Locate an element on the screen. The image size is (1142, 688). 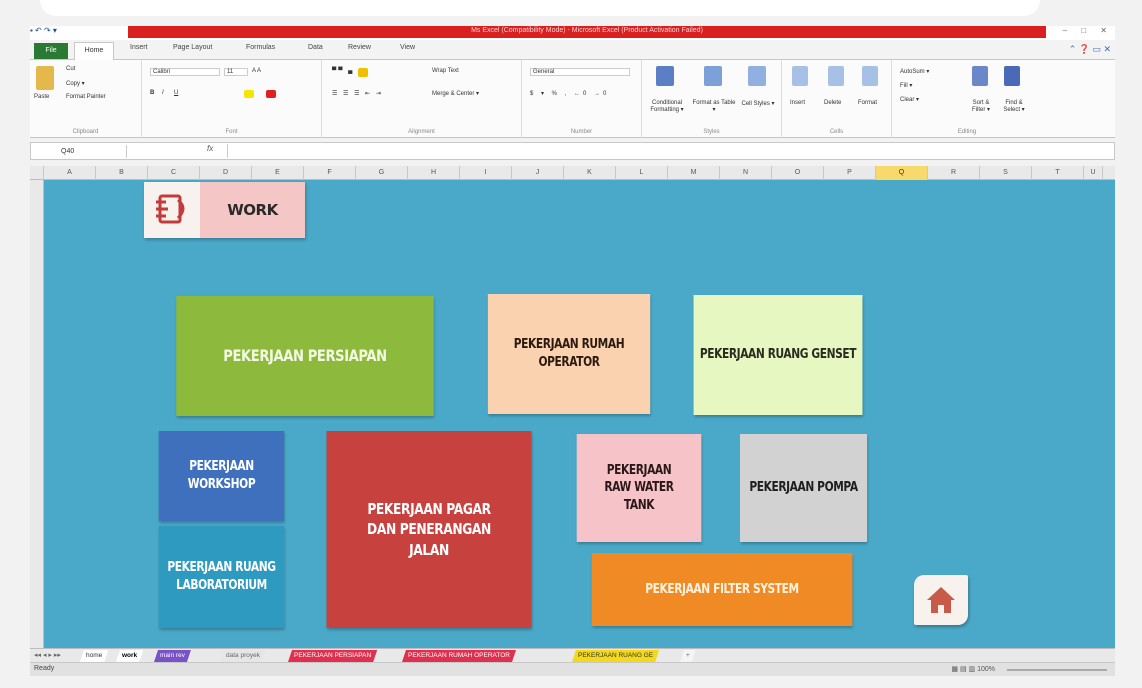
quick-access-toolbar: ▪ ↶ ↷ ▾ is located at coordinates (79, 32).